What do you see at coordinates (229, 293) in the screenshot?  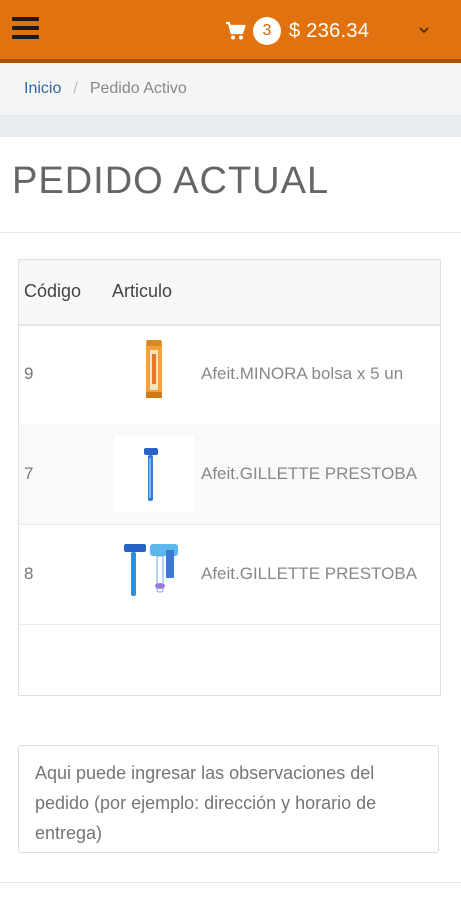 I see `table-header: Código Articulo` at bounding box center [229, 293].